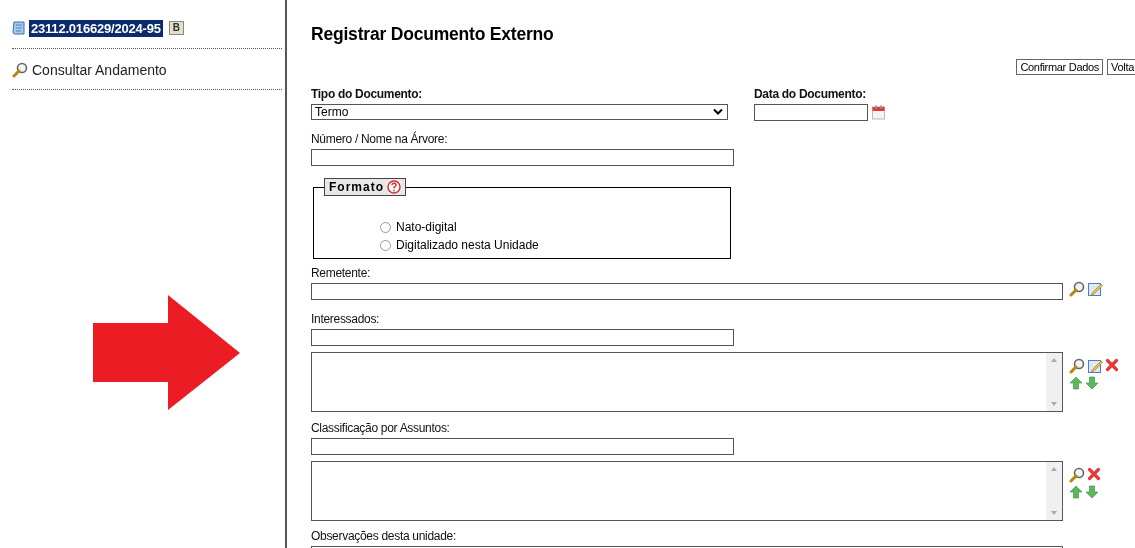 The height and width of the screenshot is (548, 1135). What do you see at coordinates (1060, 67) in the screenshot?
I see `action-button: Confirmar Dados` at bounding box center [1060, 67].